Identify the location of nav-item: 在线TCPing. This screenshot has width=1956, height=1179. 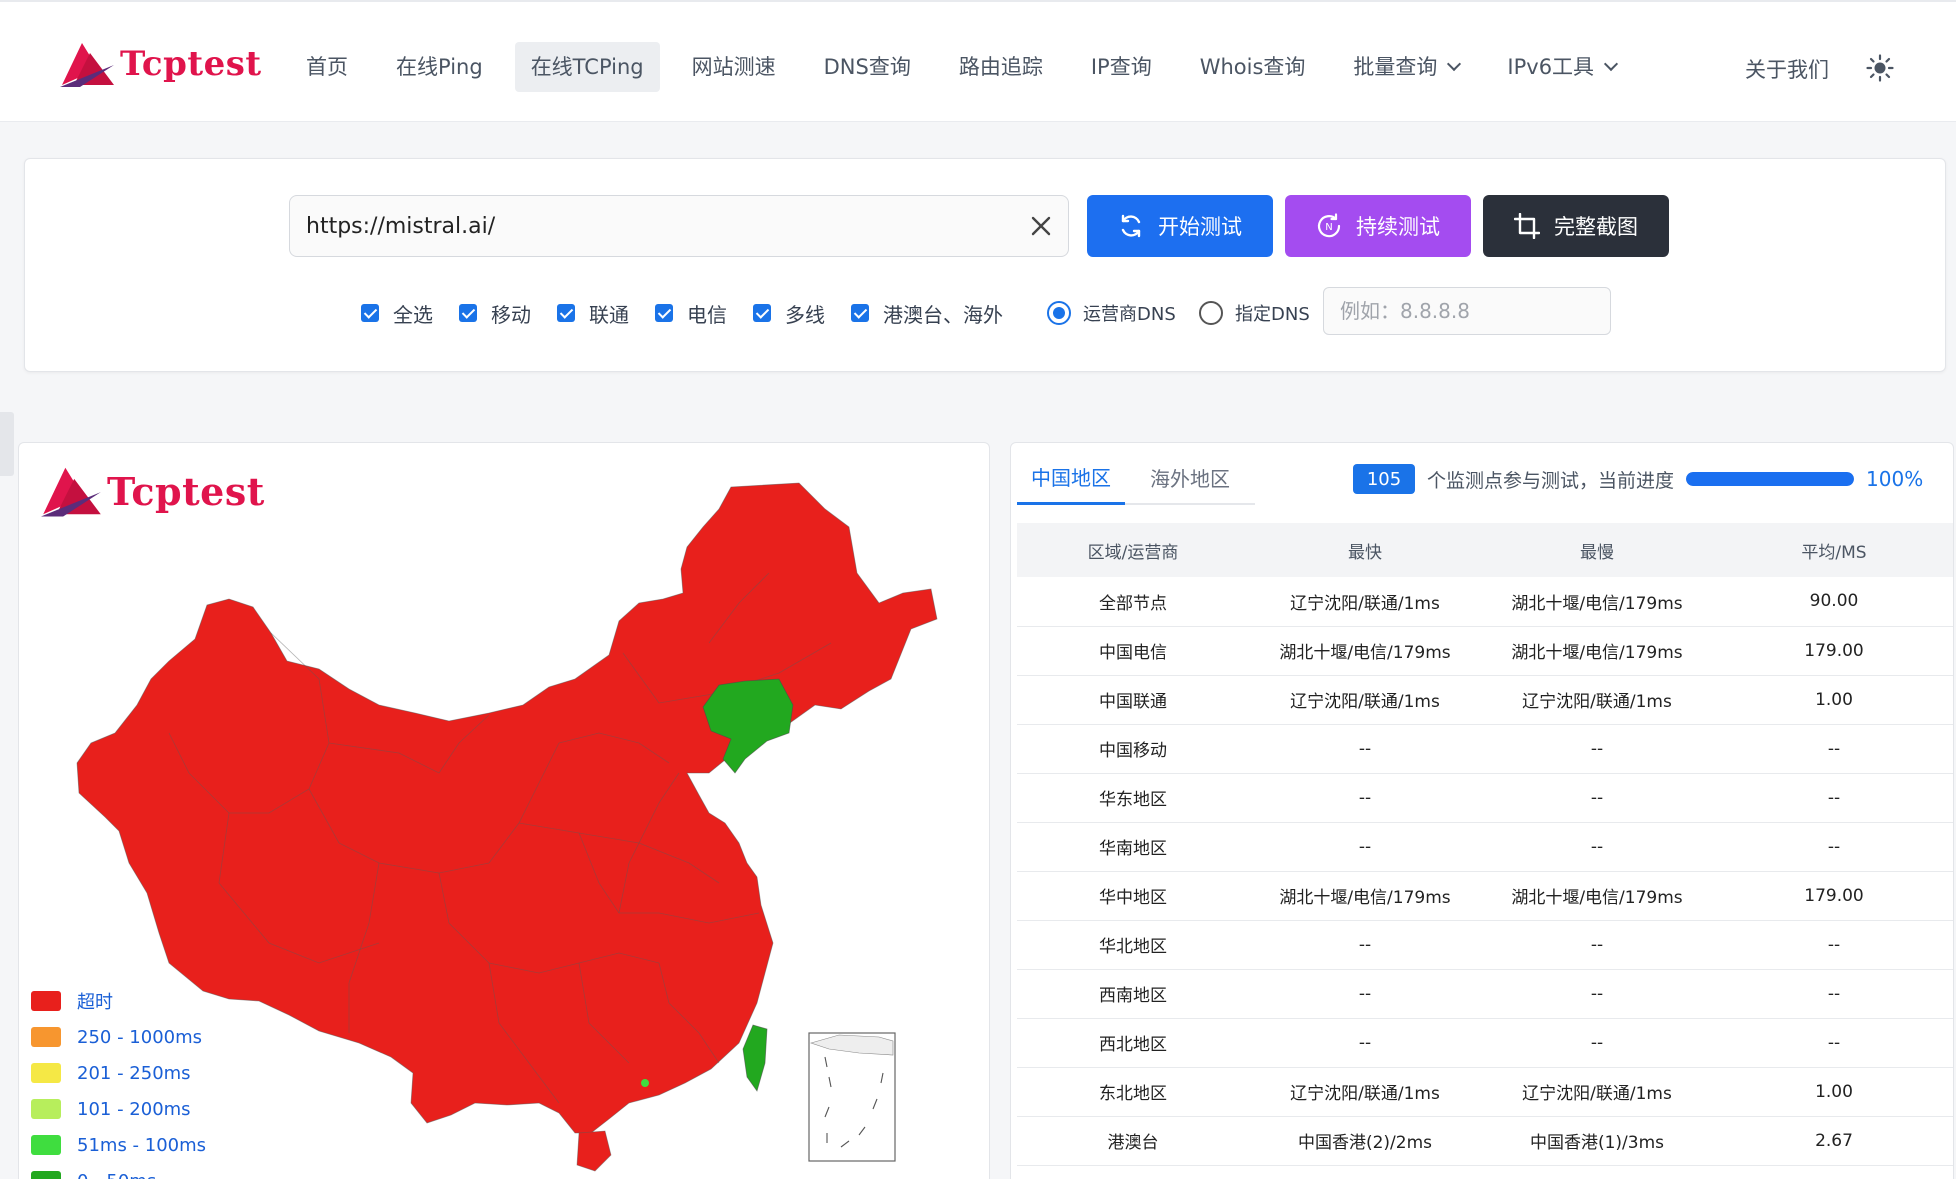
(587, 67).